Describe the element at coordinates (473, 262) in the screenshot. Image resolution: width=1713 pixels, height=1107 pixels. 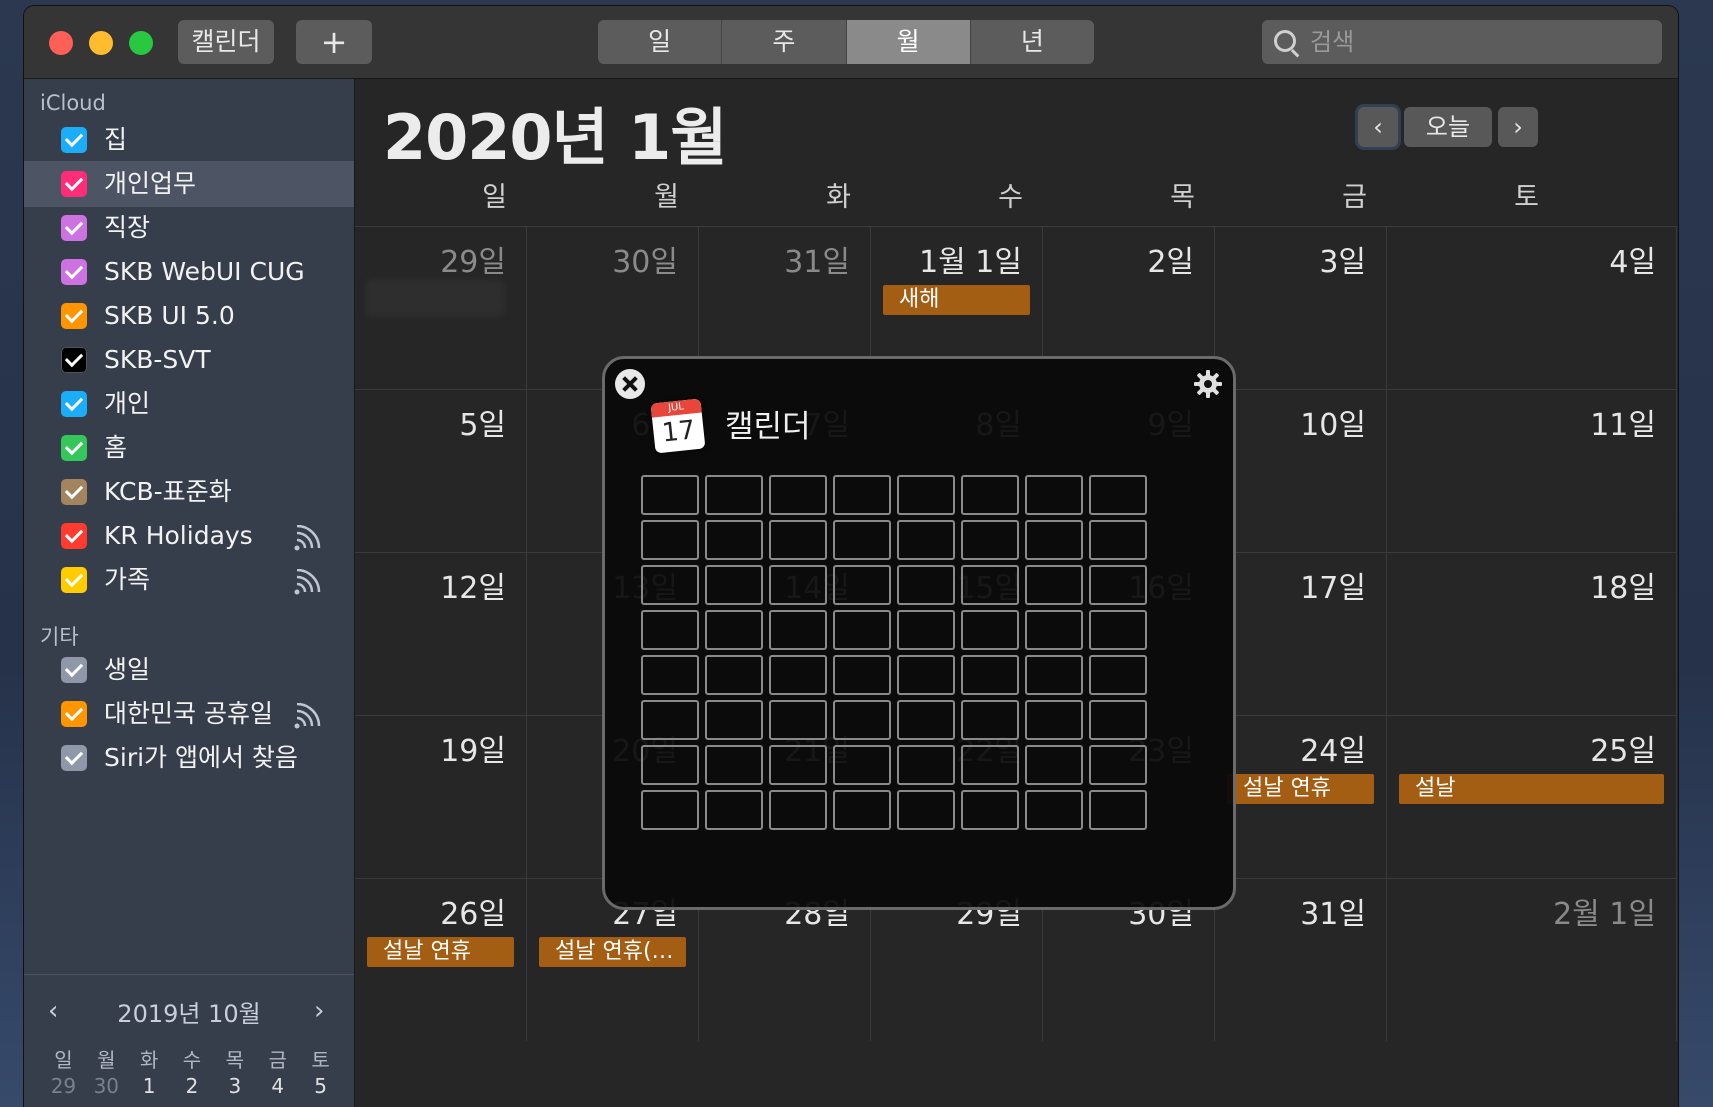
I see `day-number: 29일` at that location.